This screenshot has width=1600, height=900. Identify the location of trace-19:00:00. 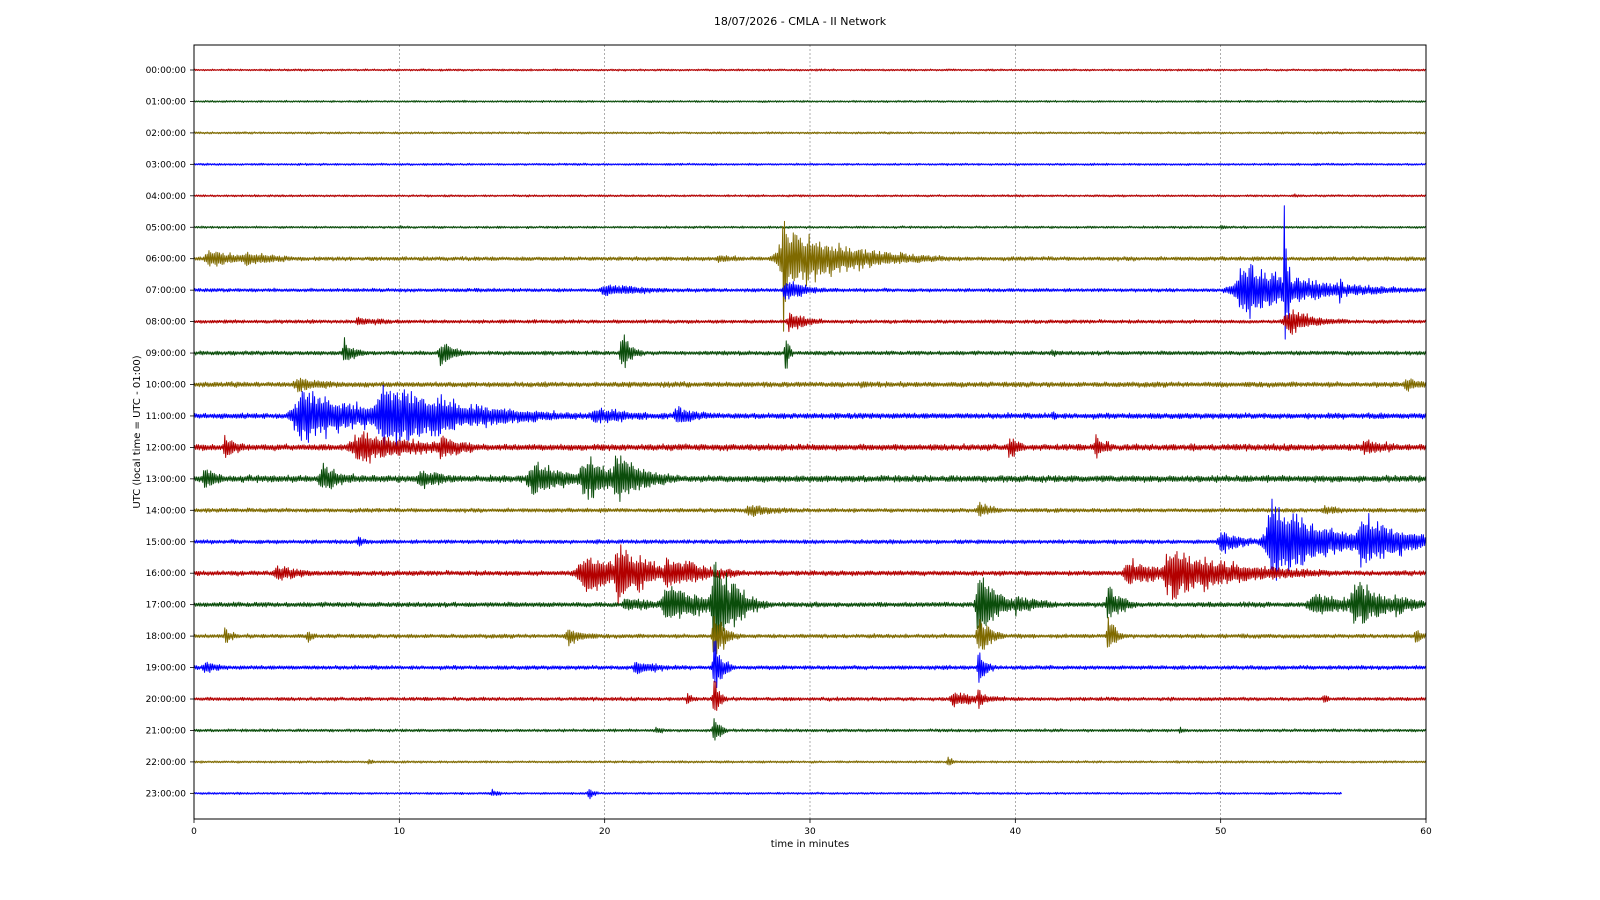
(810, 664).